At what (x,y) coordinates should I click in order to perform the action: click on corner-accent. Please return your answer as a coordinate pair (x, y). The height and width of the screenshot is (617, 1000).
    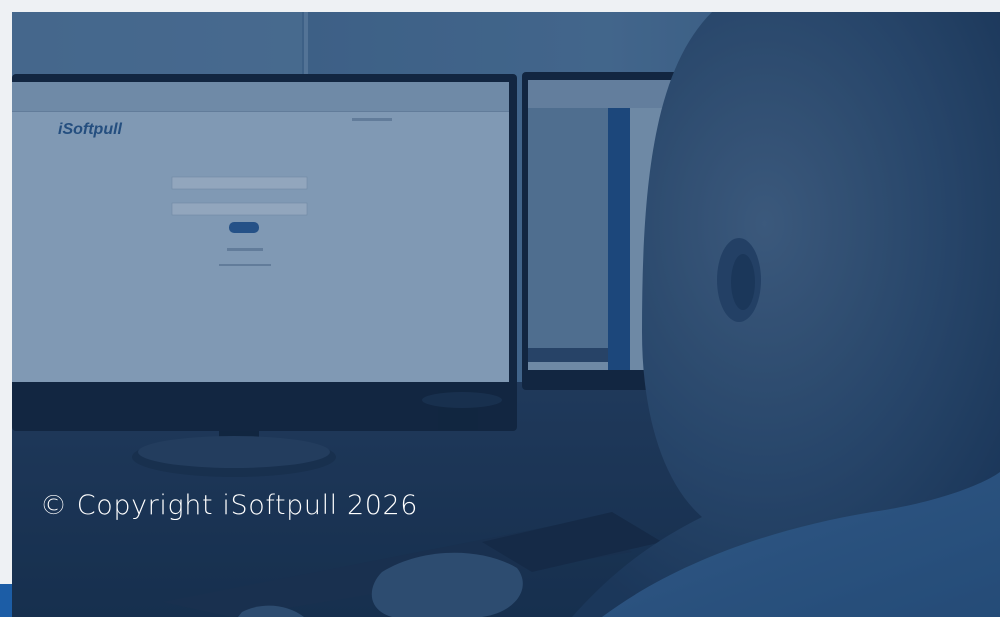
    Looking at the image, I should click on (6, 600).